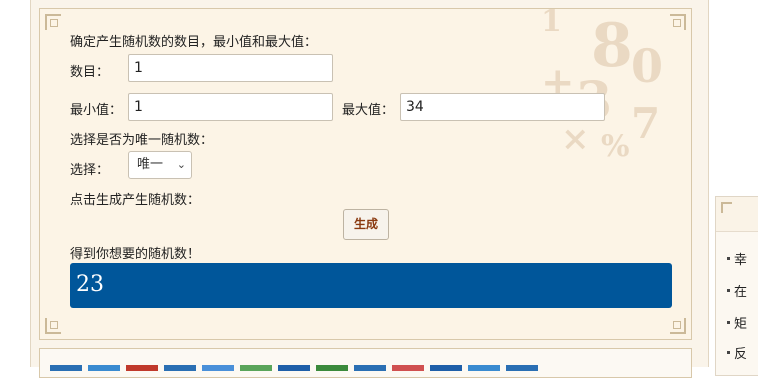 The height and width of the screenshot is (378, 758). What do you see at coordinates (736, 258) in the screenshot?
I see `list-item: 幸` at bounding box center [736, 258].